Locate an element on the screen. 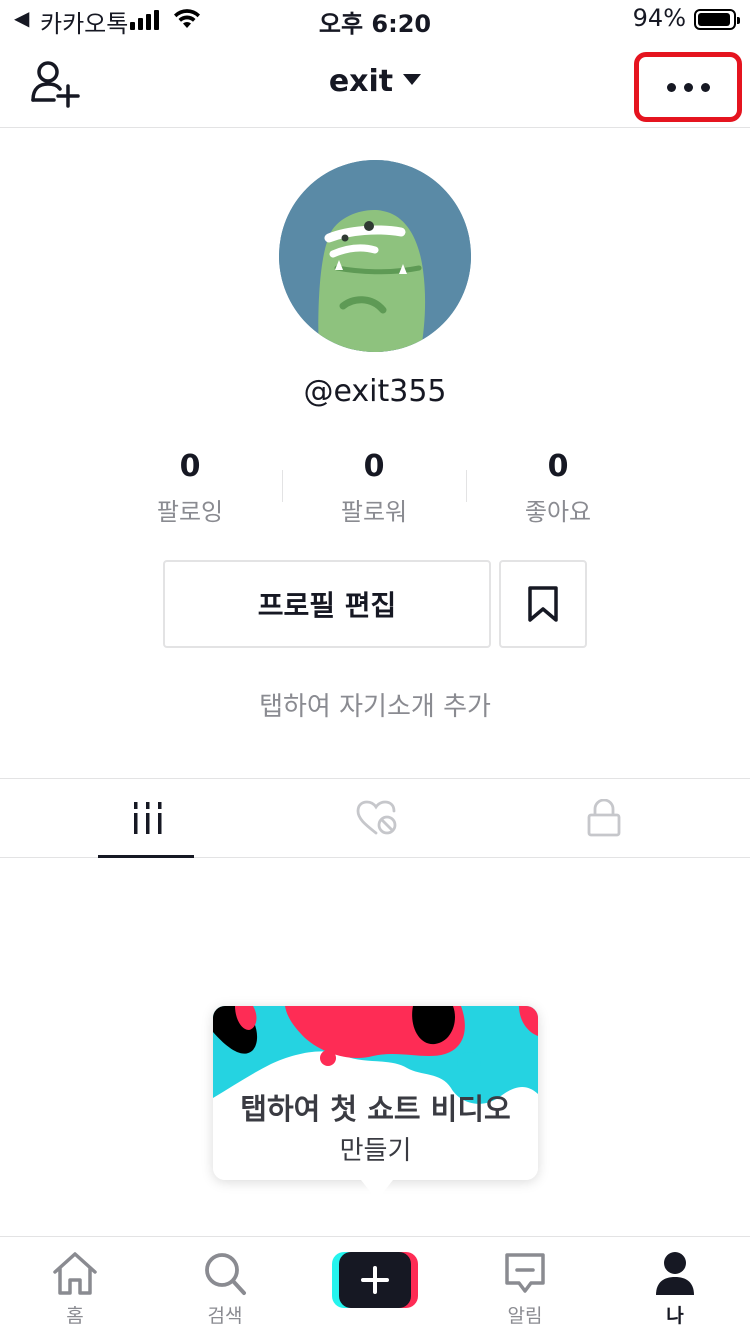 This screenshot has width=750, height=1334. profile-stats: 0 팔로잉 0 팔로워 0 좋아요 is located at coordinates (374, 488).